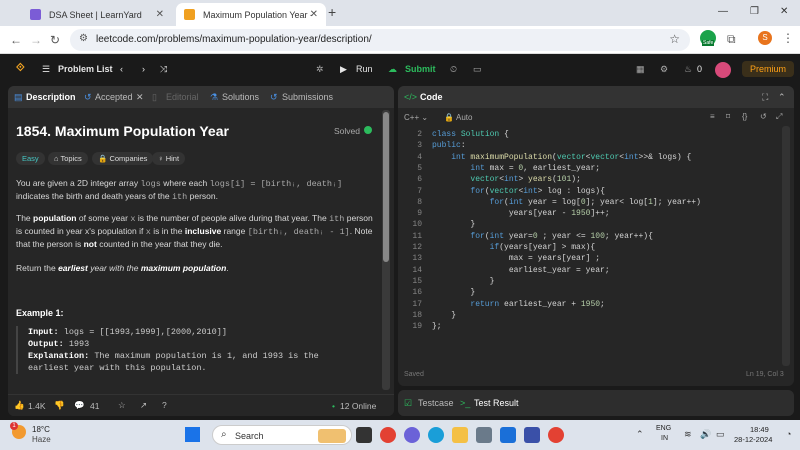  What do you see at coordinates (464, 117) in the screenshot?
I see `auto-mode: Auto` at bounding box center [464, 117].